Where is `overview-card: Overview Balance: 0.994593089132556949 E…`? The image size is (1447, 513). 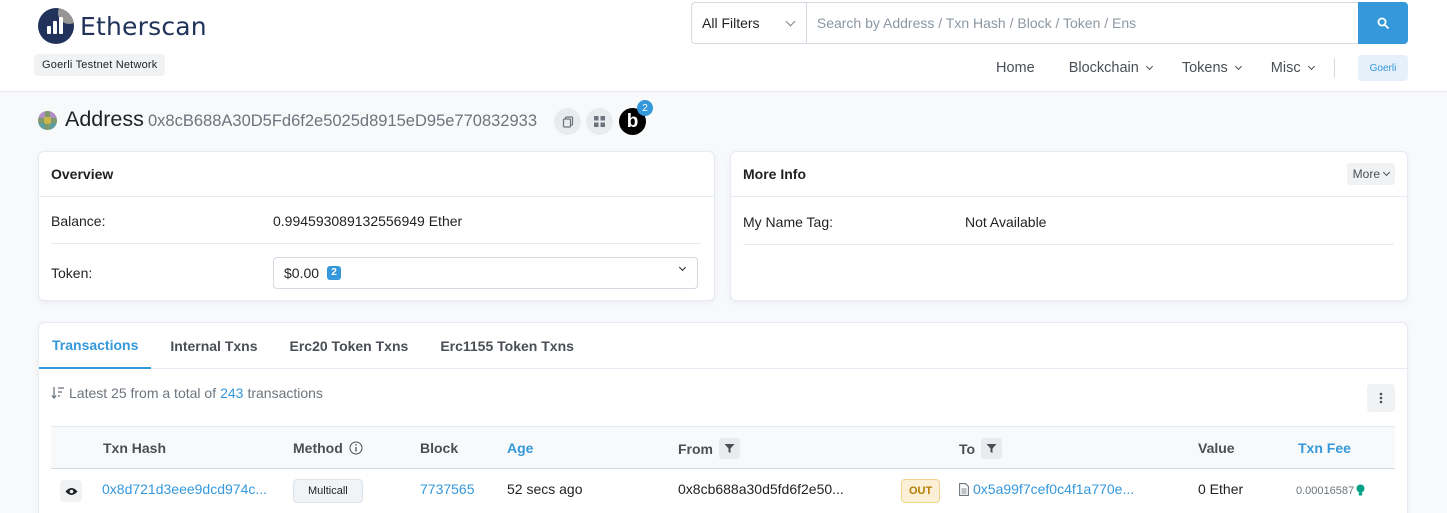 overview-card: Overview Balance: 0.994593089132556949 E… is located at coordinates (376, 226).